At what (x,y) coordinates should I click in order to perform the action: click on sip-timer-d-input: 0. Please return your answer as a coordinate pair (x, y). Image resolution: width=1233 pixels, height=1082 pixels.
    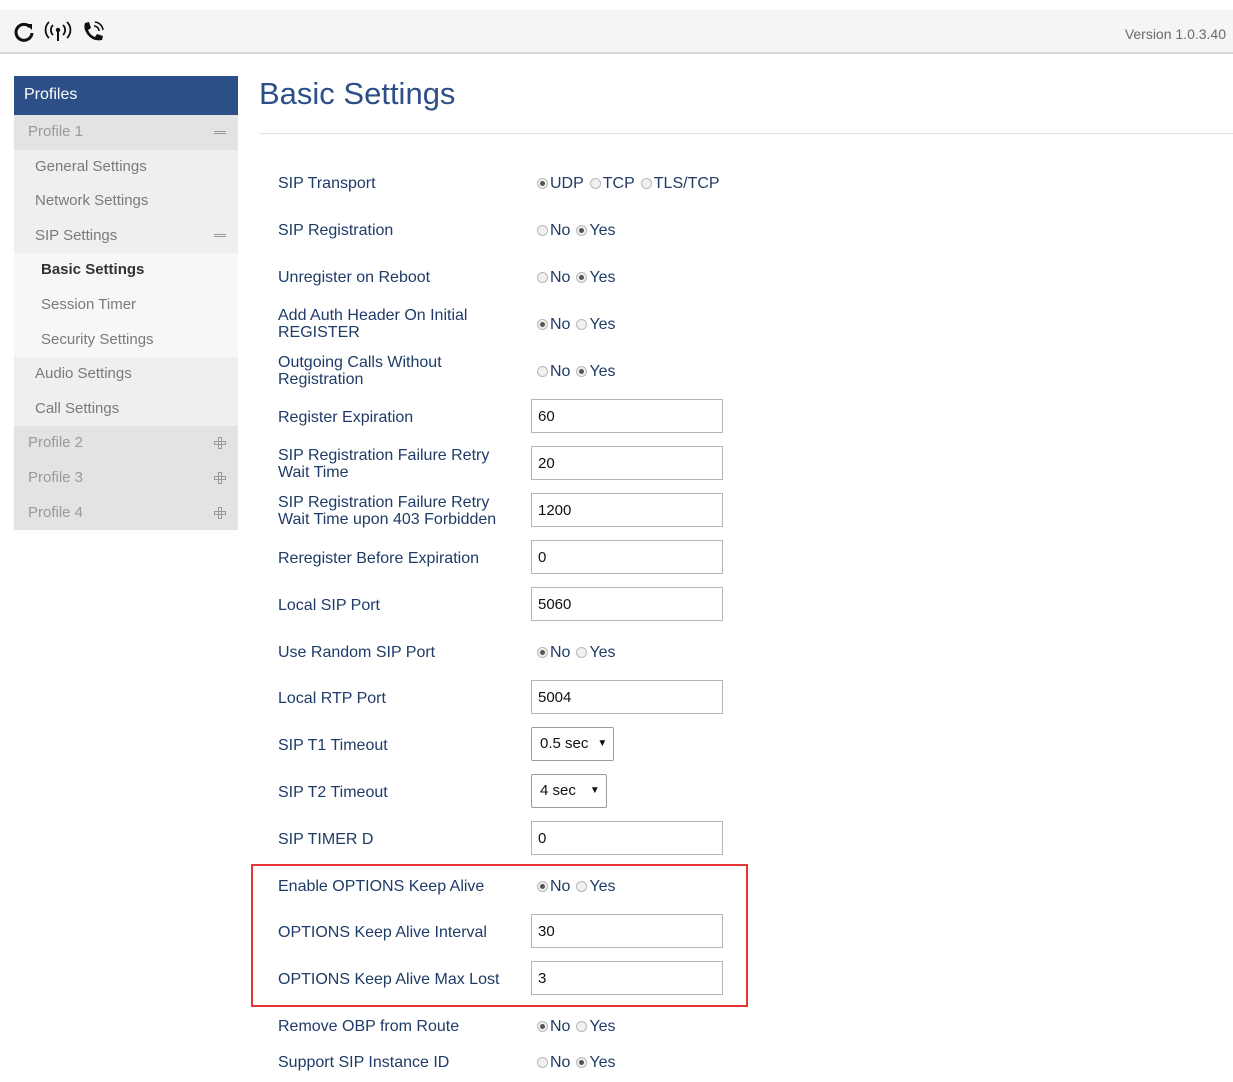
    Looking at the image, I should click on (627, 838).